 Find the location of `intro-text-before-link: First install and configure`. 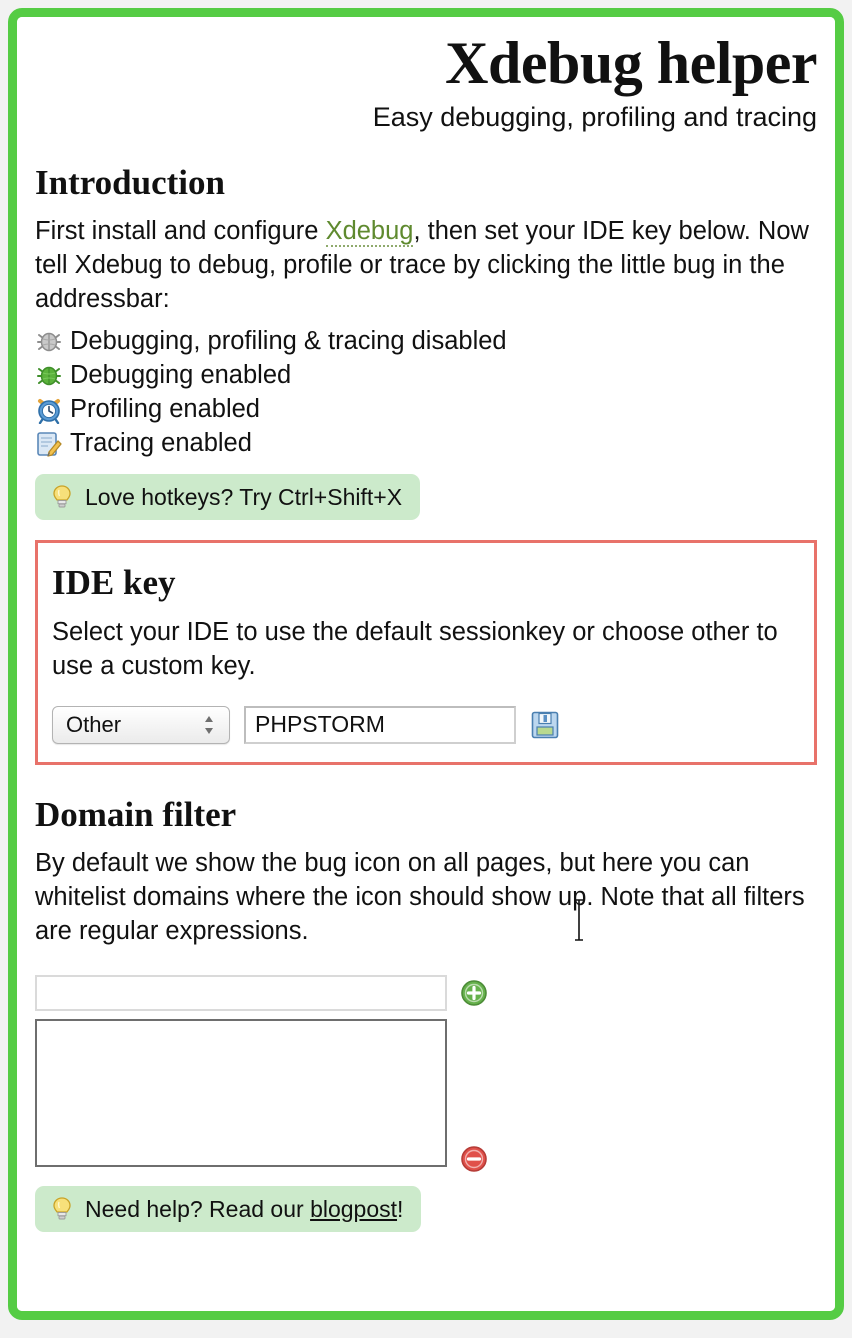

intro-text-before-link: First install and configure is located at coordinates (180, 231).